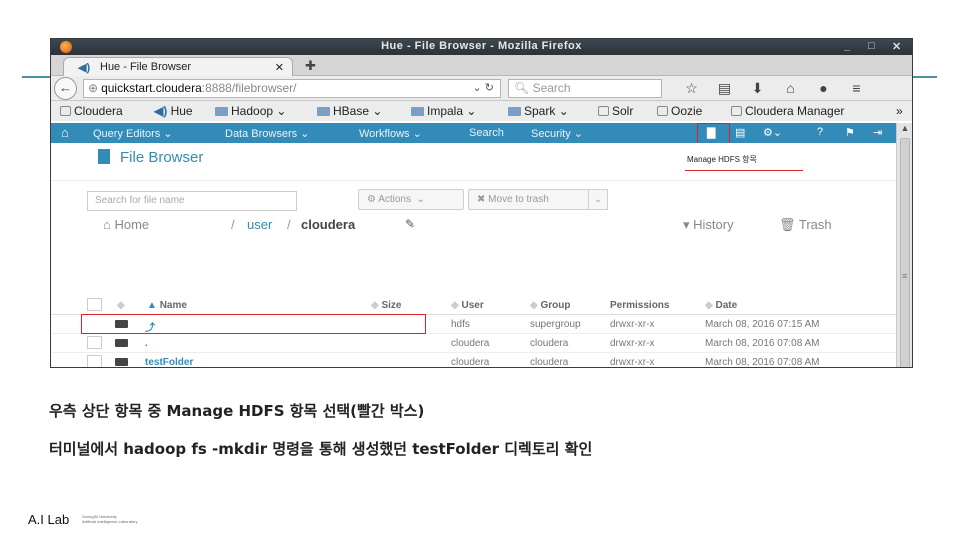 The width and height of the screenshot is (960, 540). What do you see at coordinates (847, 46) in the screenshot?
I see `minimize-button: _` at bounding box center [847, 46].